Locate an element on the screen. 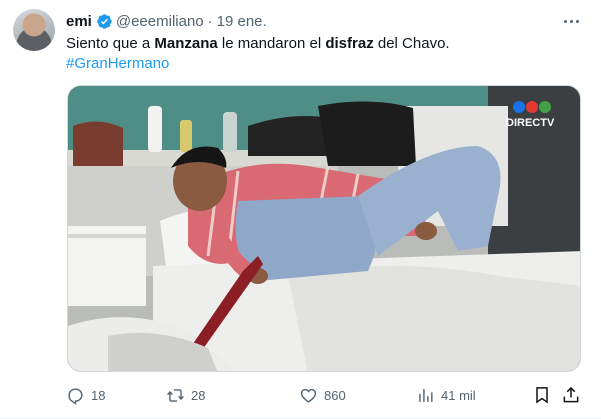 Image resolution: width=601 pixels, height=419 pixels. retweet-icon is located at coordinates (175, 395).